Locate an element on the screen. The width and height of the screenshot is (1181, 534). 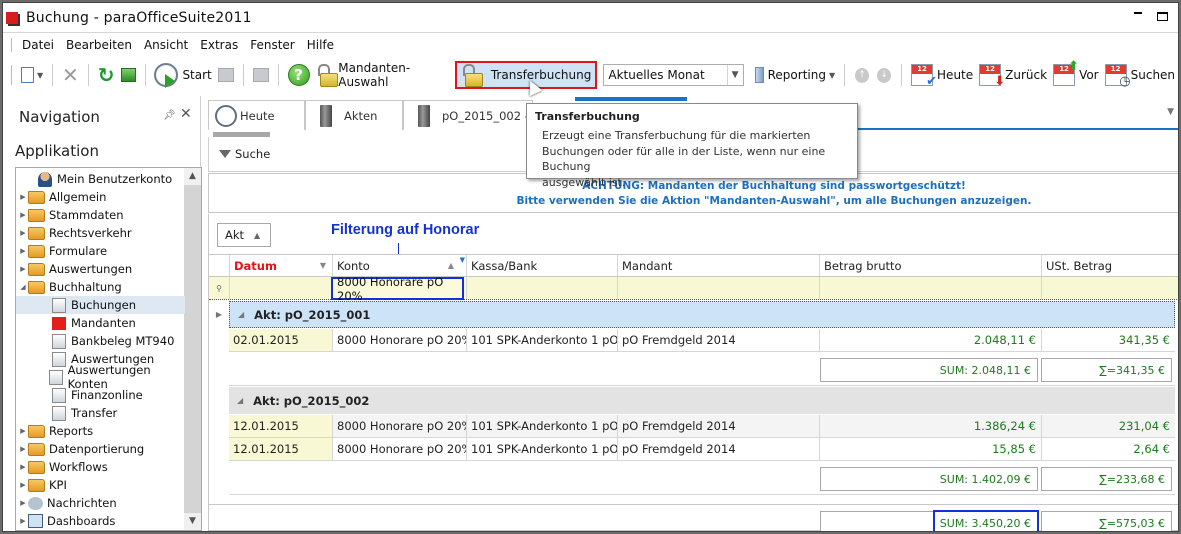
chevron-down-icon: ▼ is located at coordinates (734, 75).